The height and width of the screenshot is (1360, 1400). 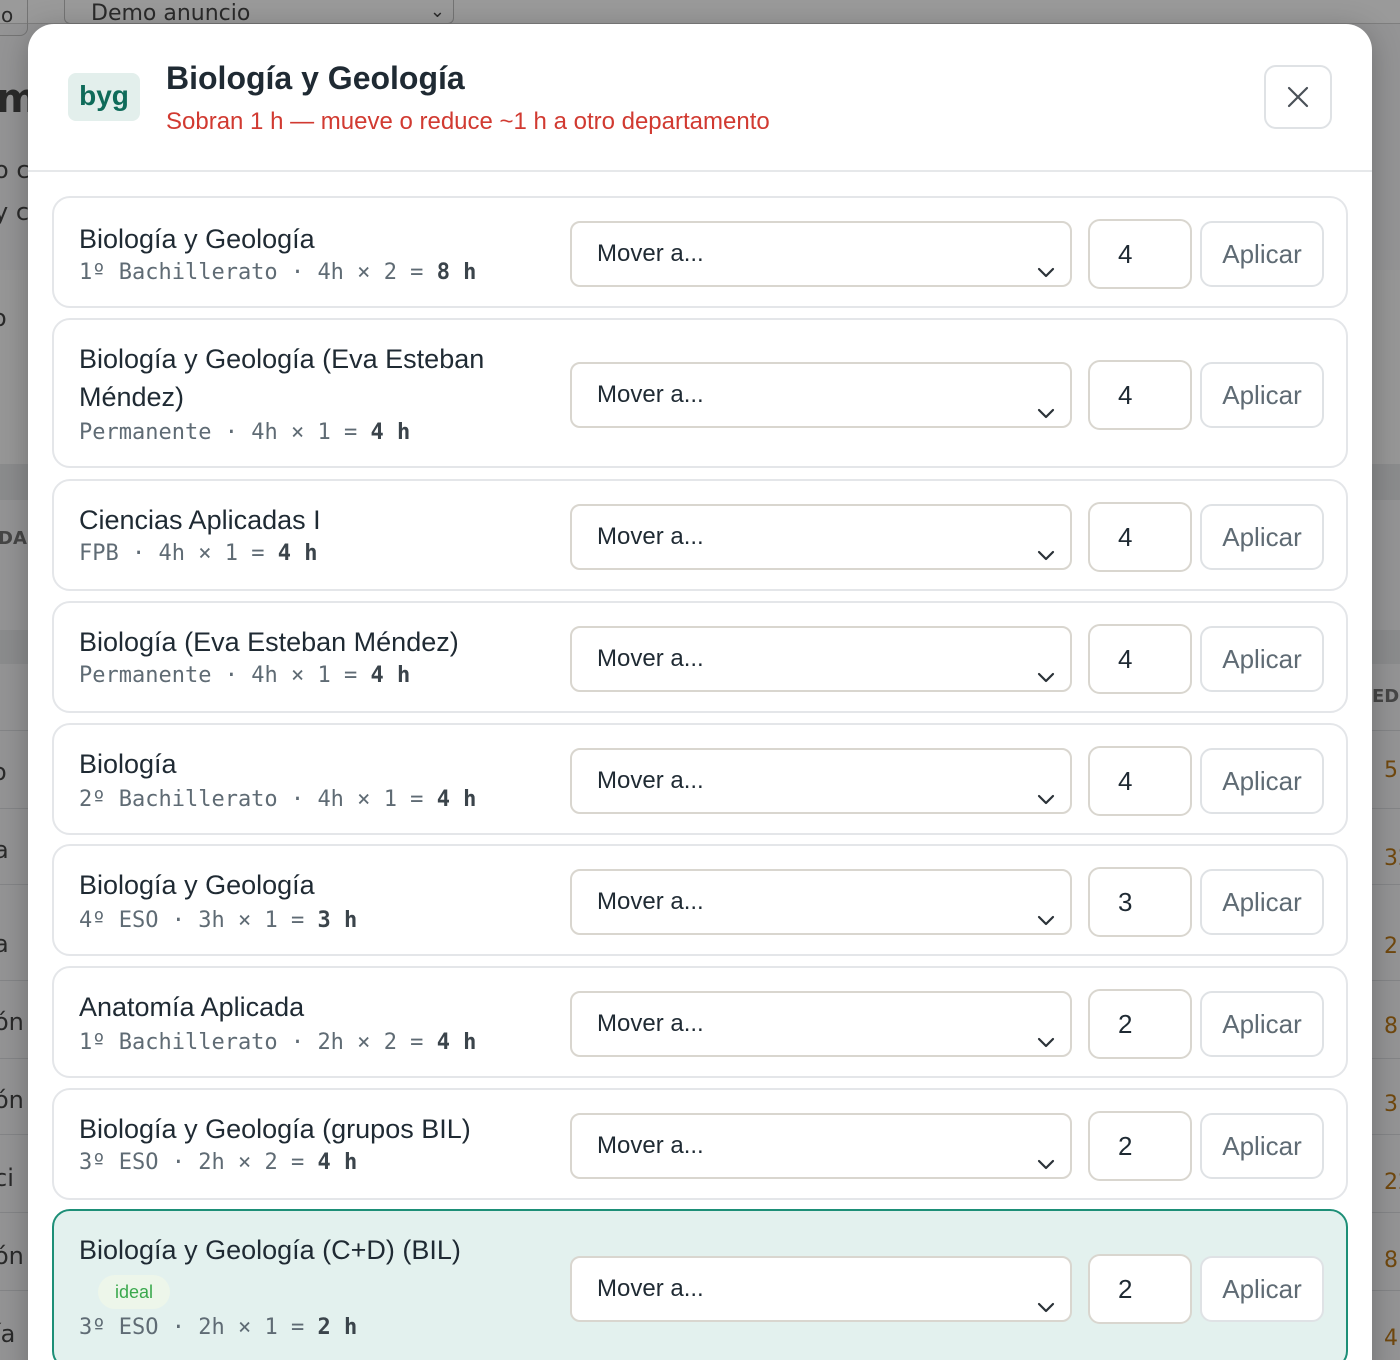 I want to click on assignment-title: Ciencias Aplicadas I, so click(x=200, y=520).